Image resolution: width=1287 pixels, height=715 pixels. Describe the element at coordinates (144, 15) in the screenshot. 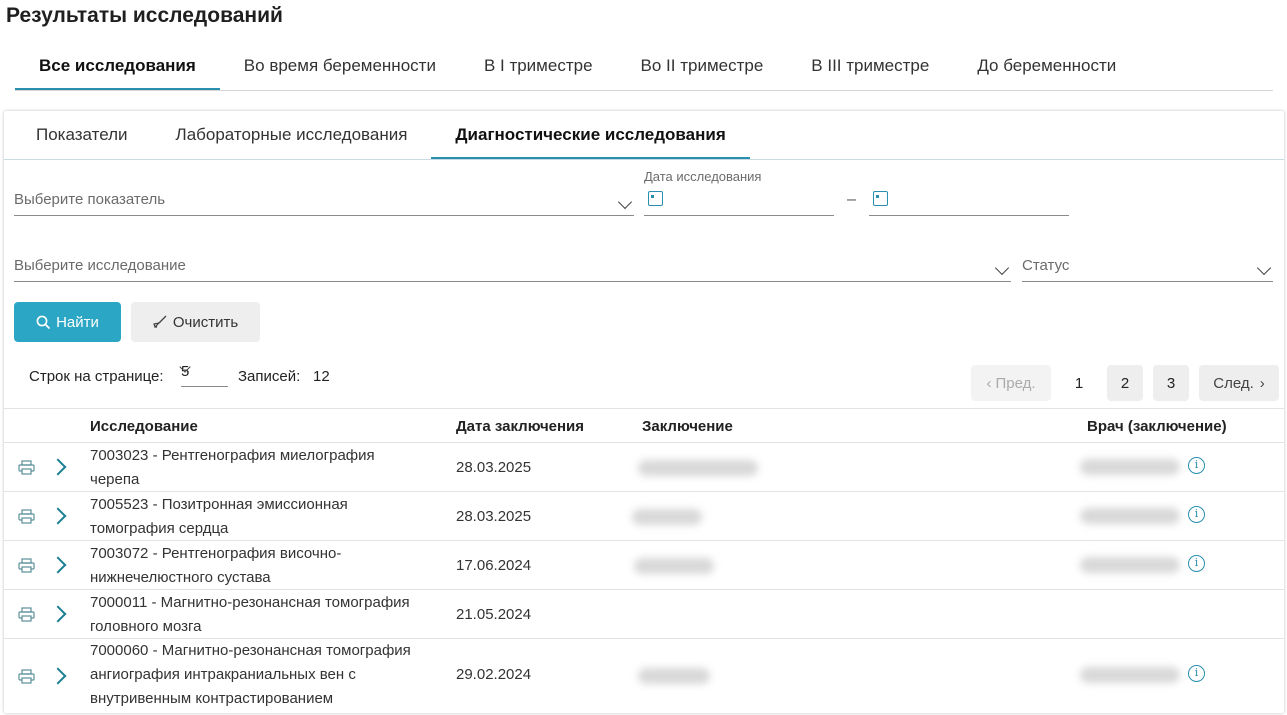

I see `page-title: Результаты исследований` at that location.